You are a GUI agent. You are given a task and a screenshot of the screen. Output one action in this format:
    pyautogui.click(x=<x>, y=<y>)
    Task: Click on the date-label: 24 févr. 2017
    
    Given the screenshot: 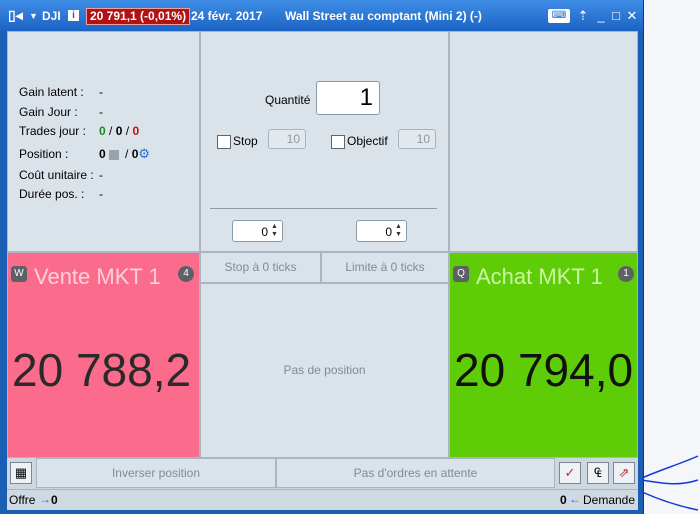 What is the action you would take?
    pyautogui.click(x=227, y=16)
    